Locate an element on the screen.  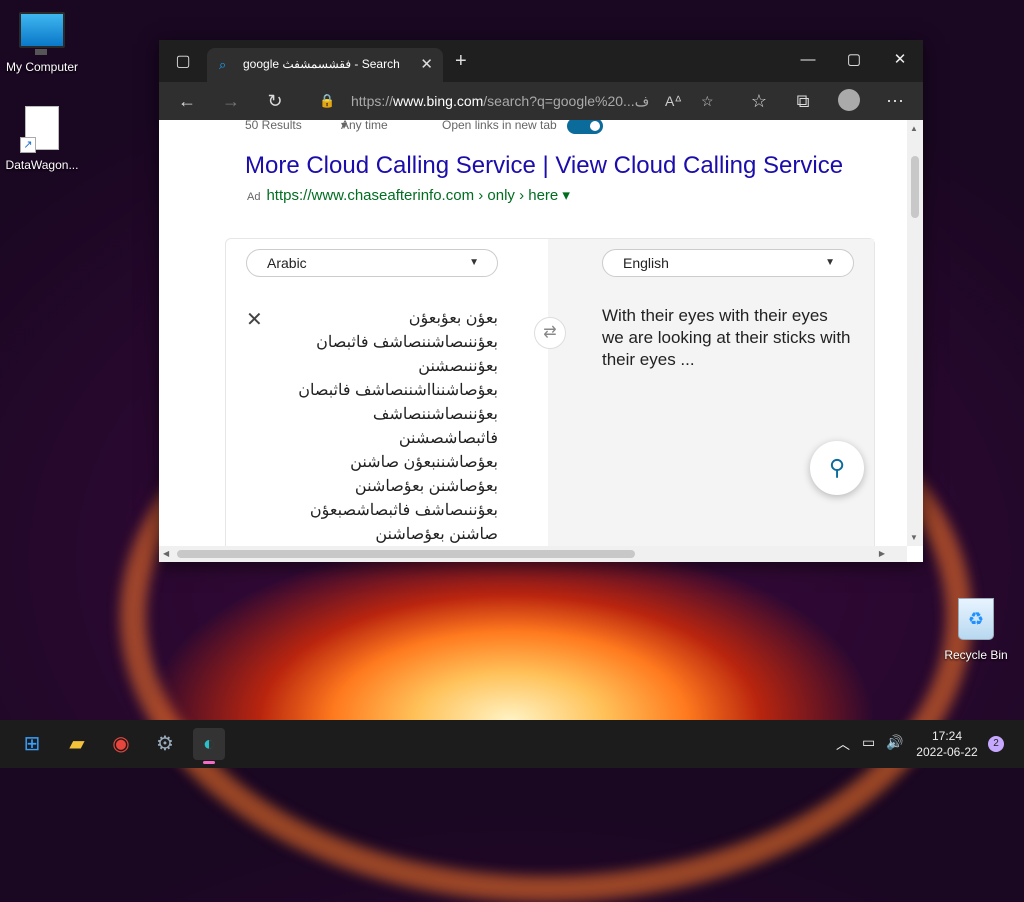
refresh-button: ↻ is located at coordinates (275, 101).